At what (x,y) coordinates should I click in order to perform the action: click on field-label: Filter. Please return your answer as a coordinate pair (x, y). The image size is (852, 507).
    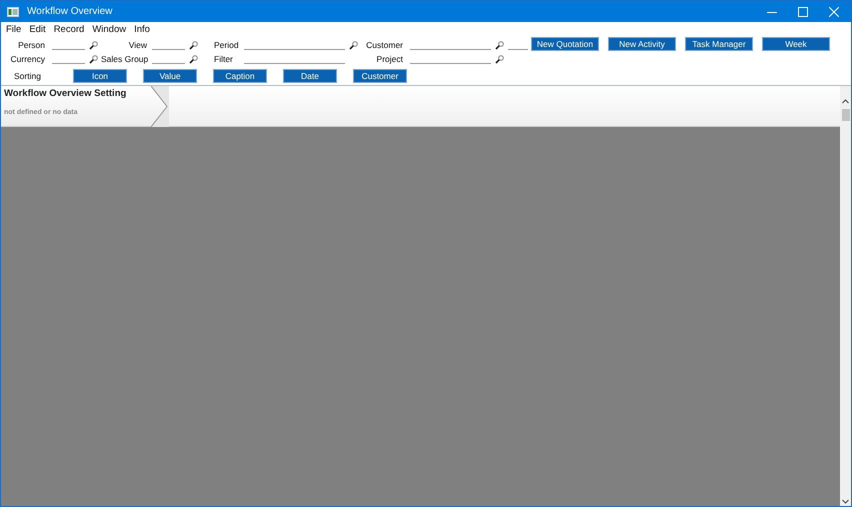
    Looking at the image, I should click on (223, 59).